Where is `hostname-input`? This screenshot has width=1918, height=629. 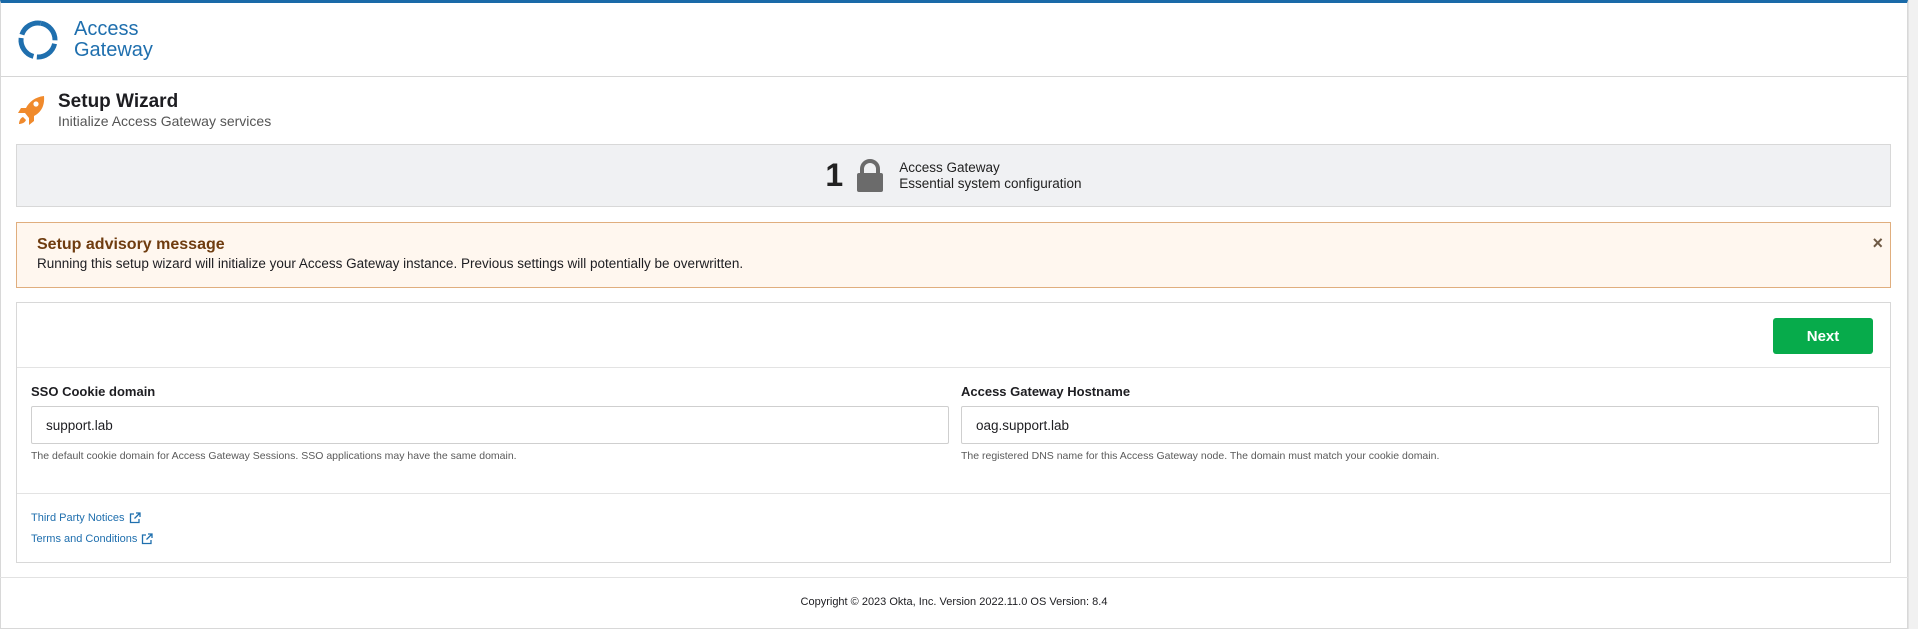
hostname-input is located at coordinates (1420, 425).